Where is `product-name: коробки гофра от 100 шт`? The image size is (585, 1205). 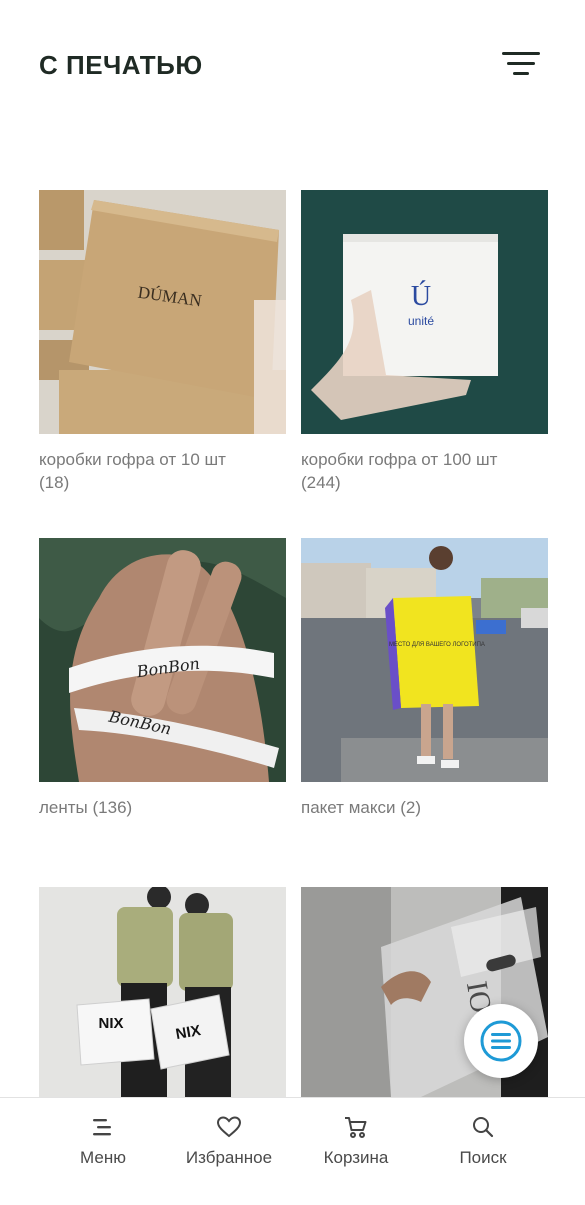
product-name: коробки гофра от 100 шт is located at coordinates (399, 459).